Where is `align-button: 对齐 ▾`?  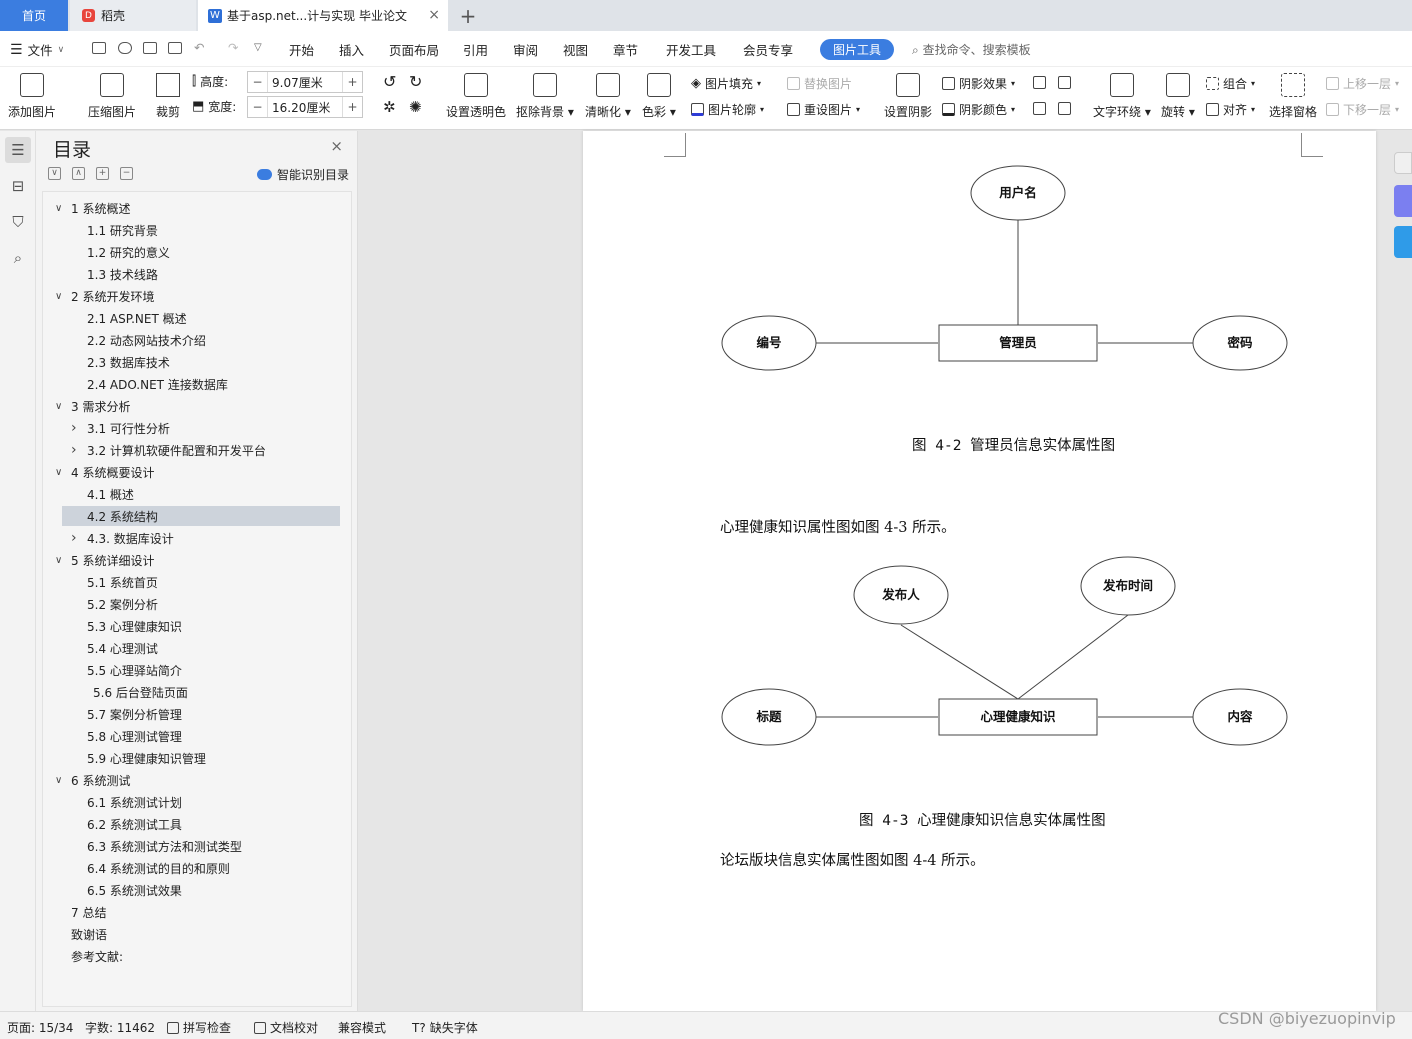 align-button: 对齐 ▾ is located at coordinates (1230, 109).